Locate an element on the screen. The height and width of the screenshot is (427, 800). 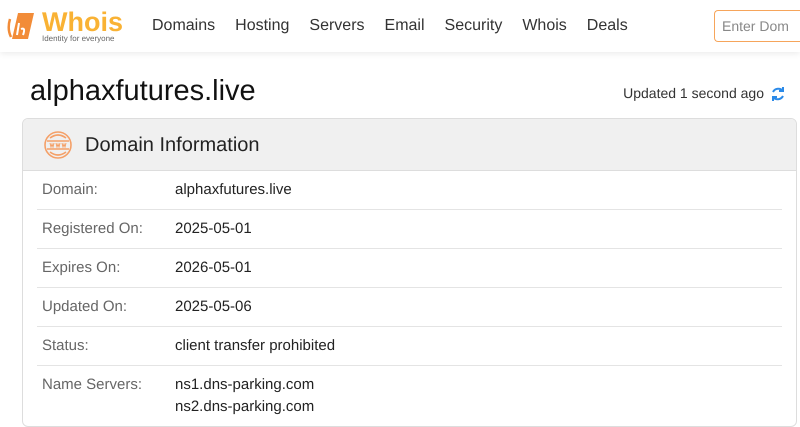
field-label: Domain: is located at coordinates (70, 190).